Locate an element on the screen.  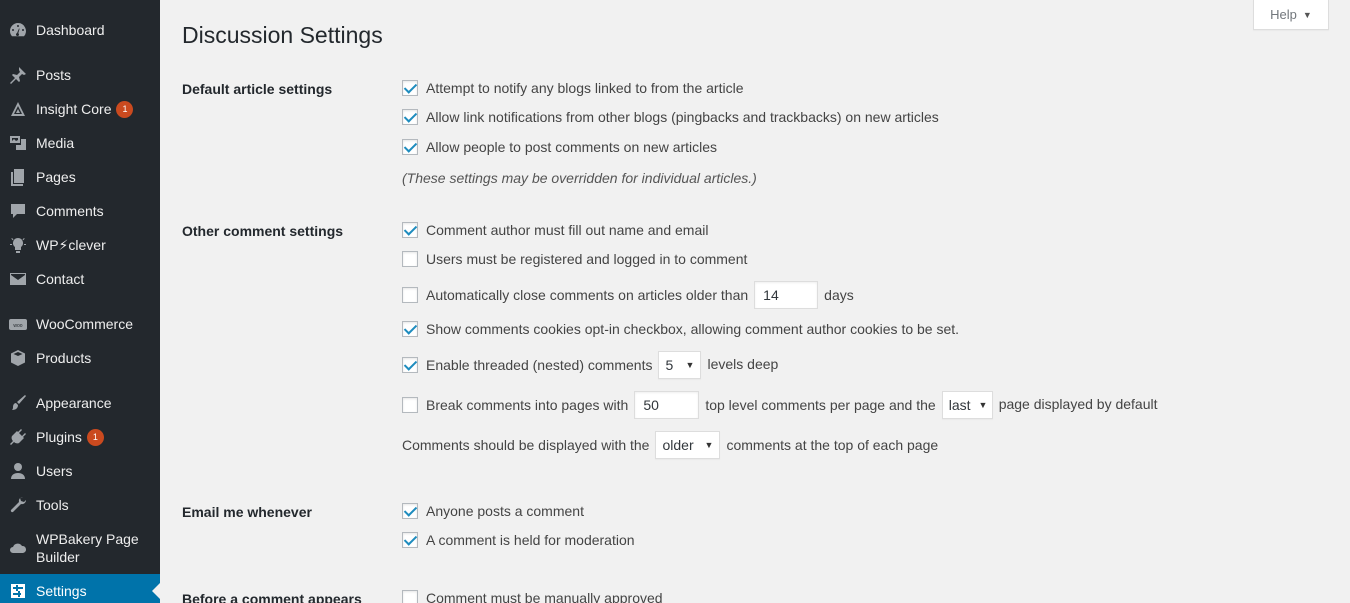
sidebar-item-contact: Contact is located at coordinates (80, 279).